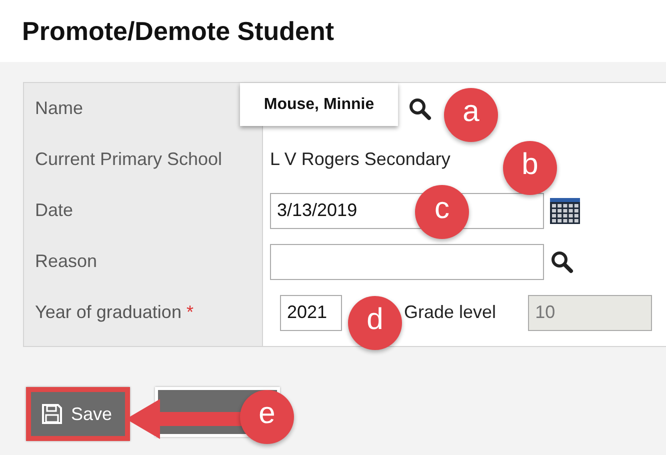 This screenshot has width=666, height=455. Describe the element at coordinates (128, 159) in the screenshot. I see `field-label: Current Primary School` at that location.